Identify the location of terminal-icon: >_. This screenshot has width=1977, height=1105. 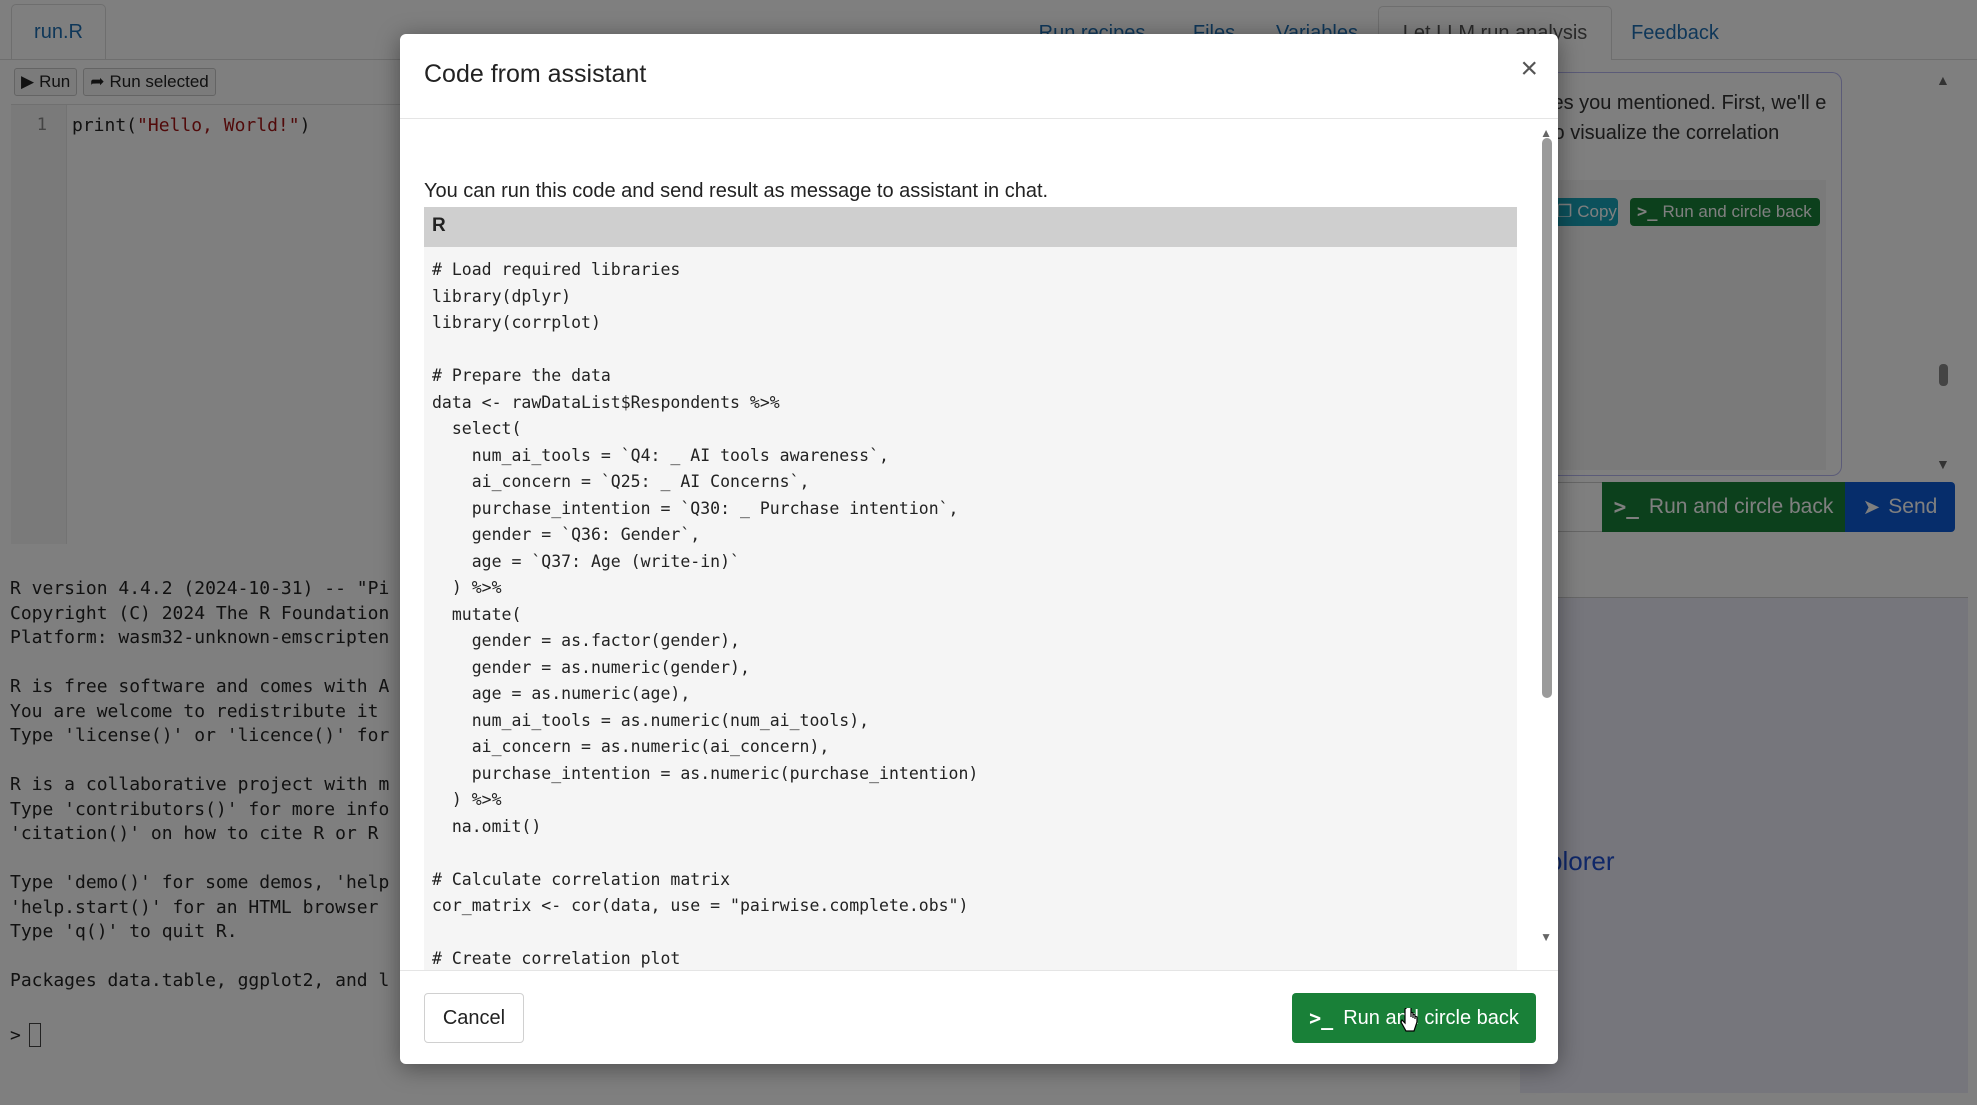
(1321, 1018).